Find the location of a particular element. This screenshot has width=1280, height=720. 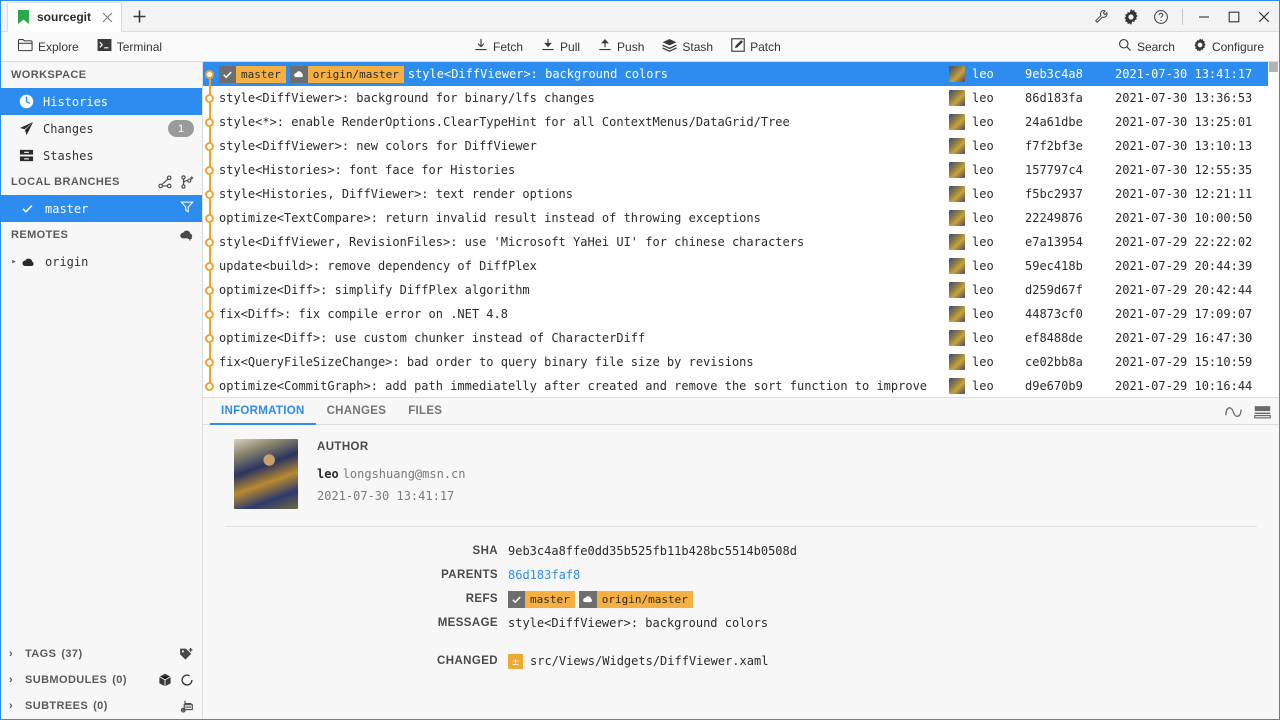

search-label: Search is located at coordinates (1155, 46).